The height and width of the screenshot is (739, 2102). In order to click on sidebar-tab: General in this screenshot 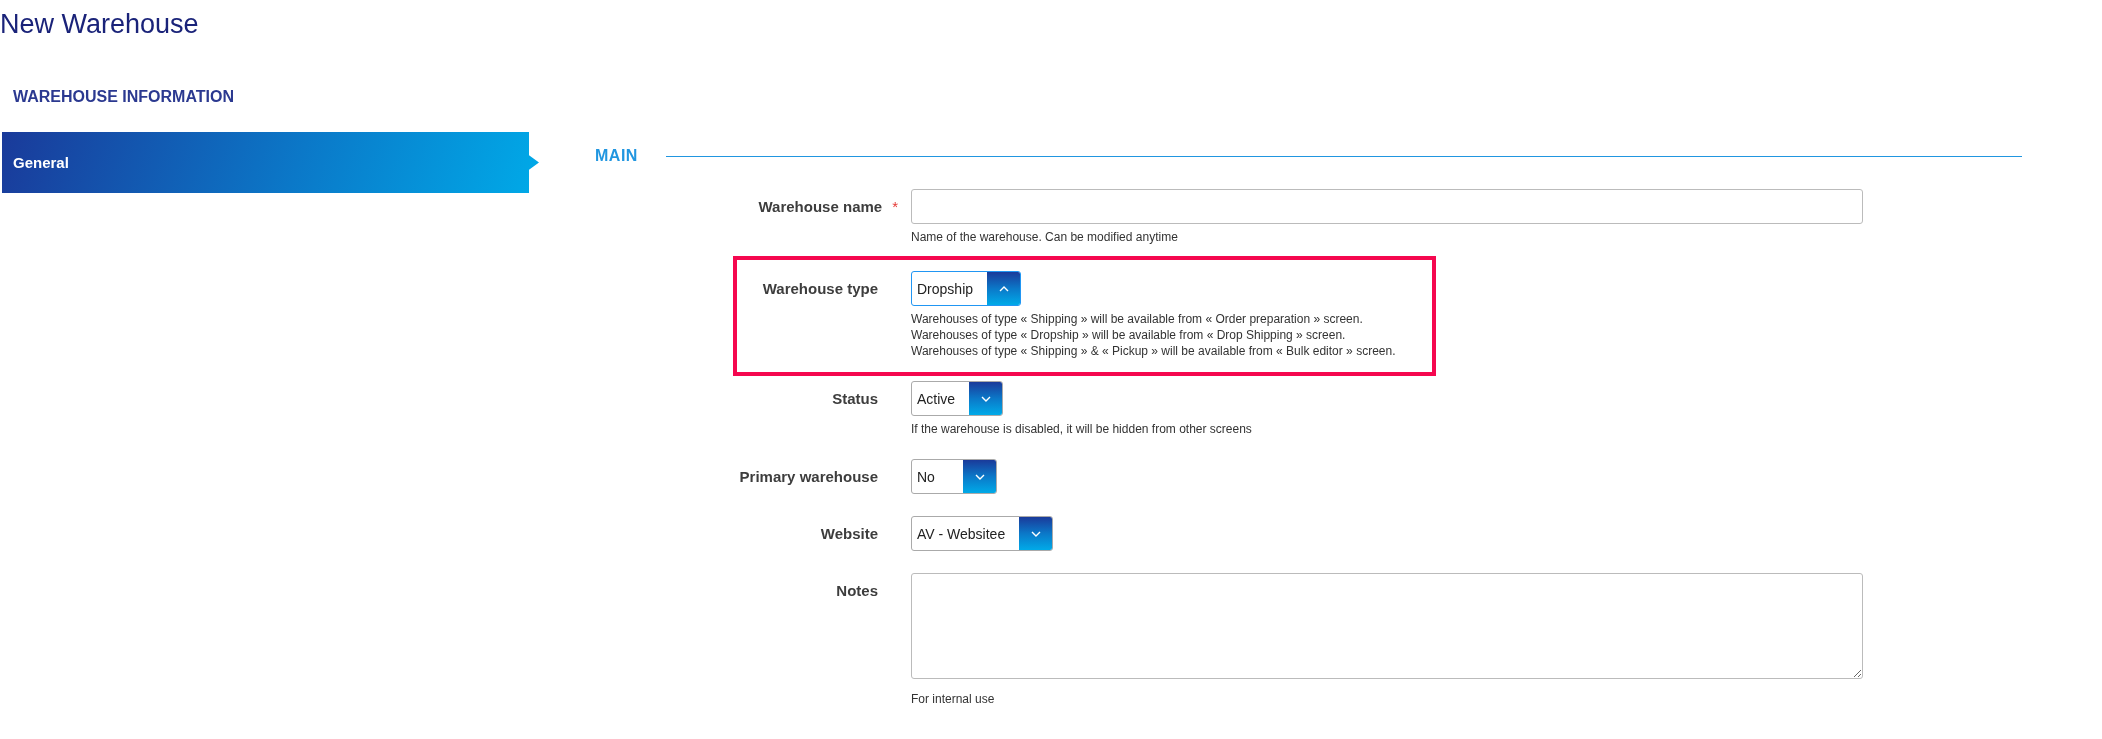, I will do `click(270, 162)`.